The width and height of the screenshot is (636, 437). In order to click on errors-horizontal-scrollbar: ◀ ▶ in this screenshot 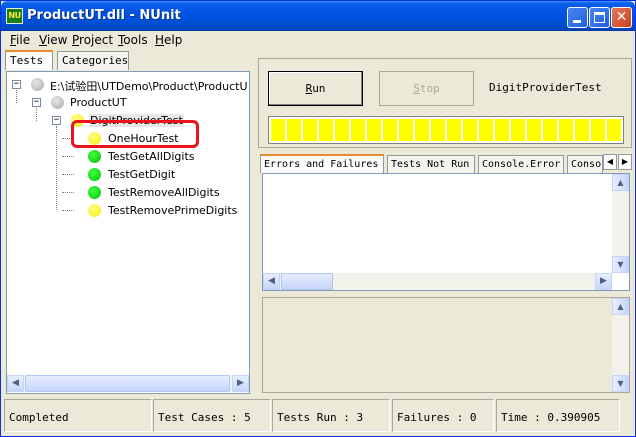, I will do `click(437, 281)`.